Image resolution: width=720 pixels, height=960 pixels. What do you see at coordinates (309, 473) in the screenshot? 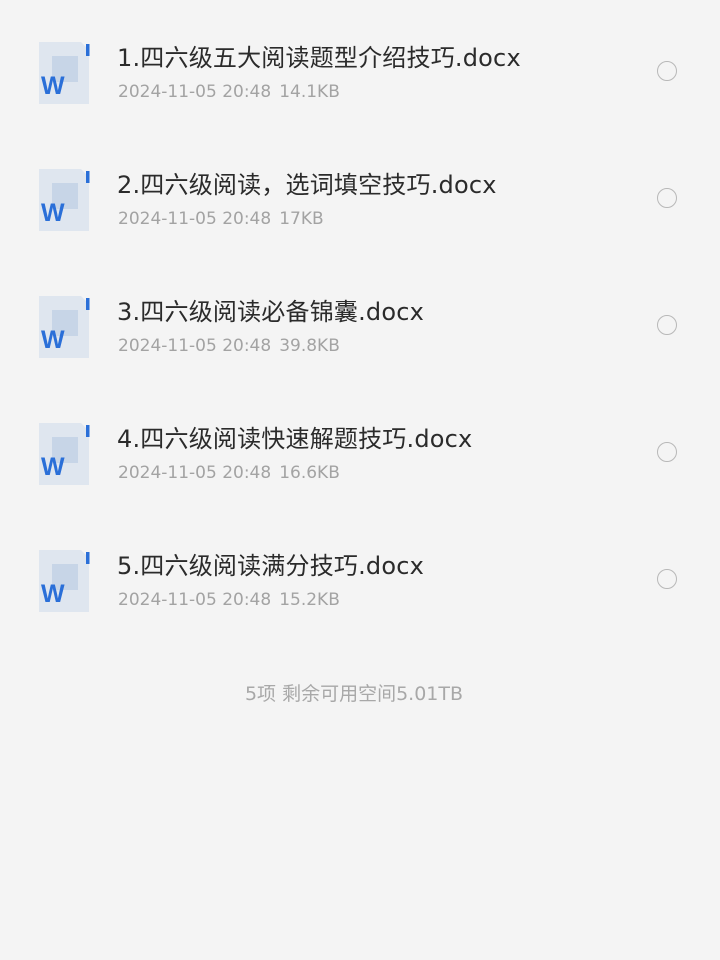
I see `file-size: 16.6KB` at bounding box center [309, 473].